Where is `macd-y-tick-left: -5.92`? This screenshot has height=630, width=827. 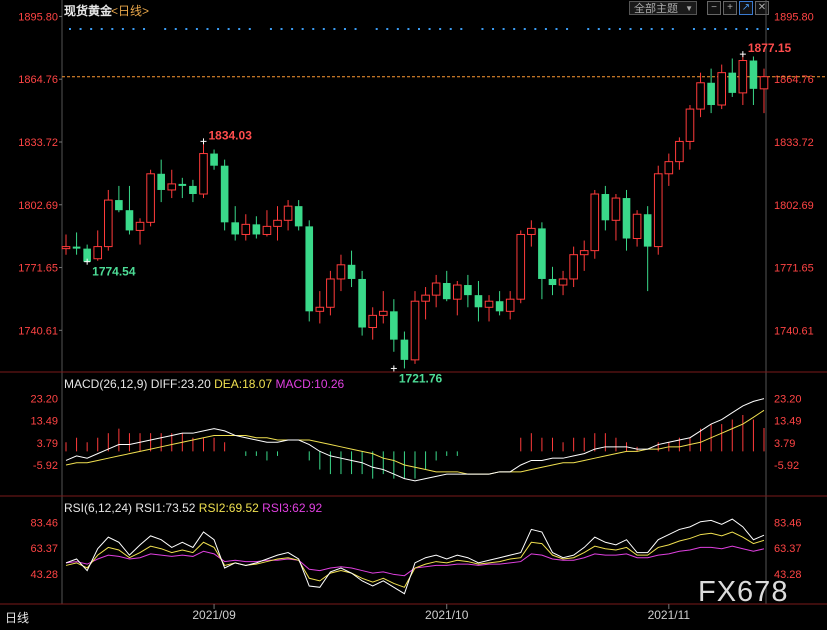 macd-y-tick-left: -5.92 is located at coordinates (45, 466).